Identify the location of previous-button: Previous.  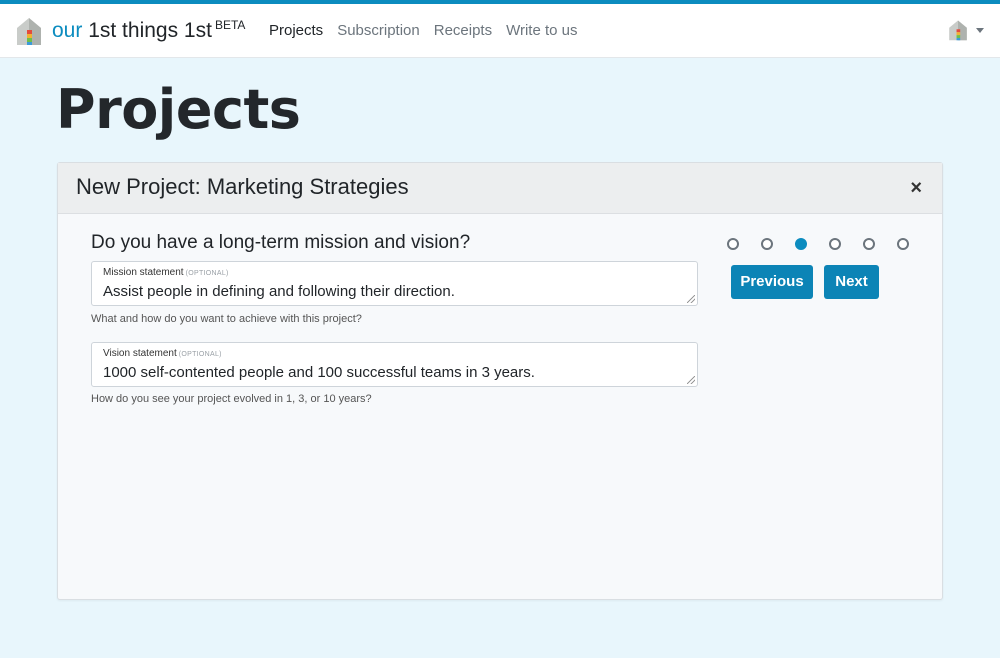
(772, 282).